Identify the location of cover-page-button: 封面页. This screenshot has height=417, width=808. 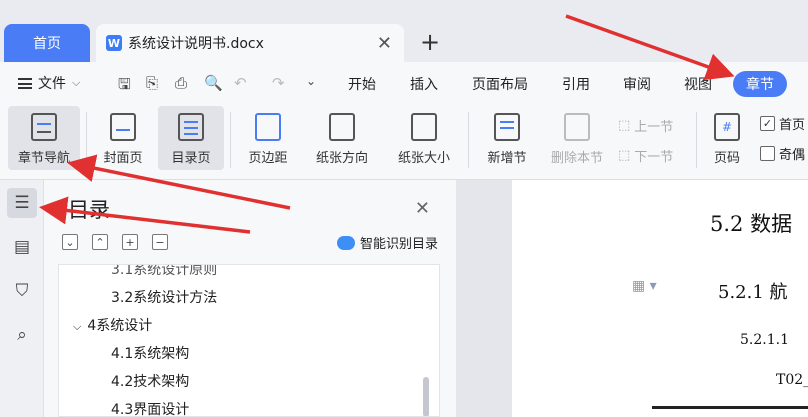
(123, 138).